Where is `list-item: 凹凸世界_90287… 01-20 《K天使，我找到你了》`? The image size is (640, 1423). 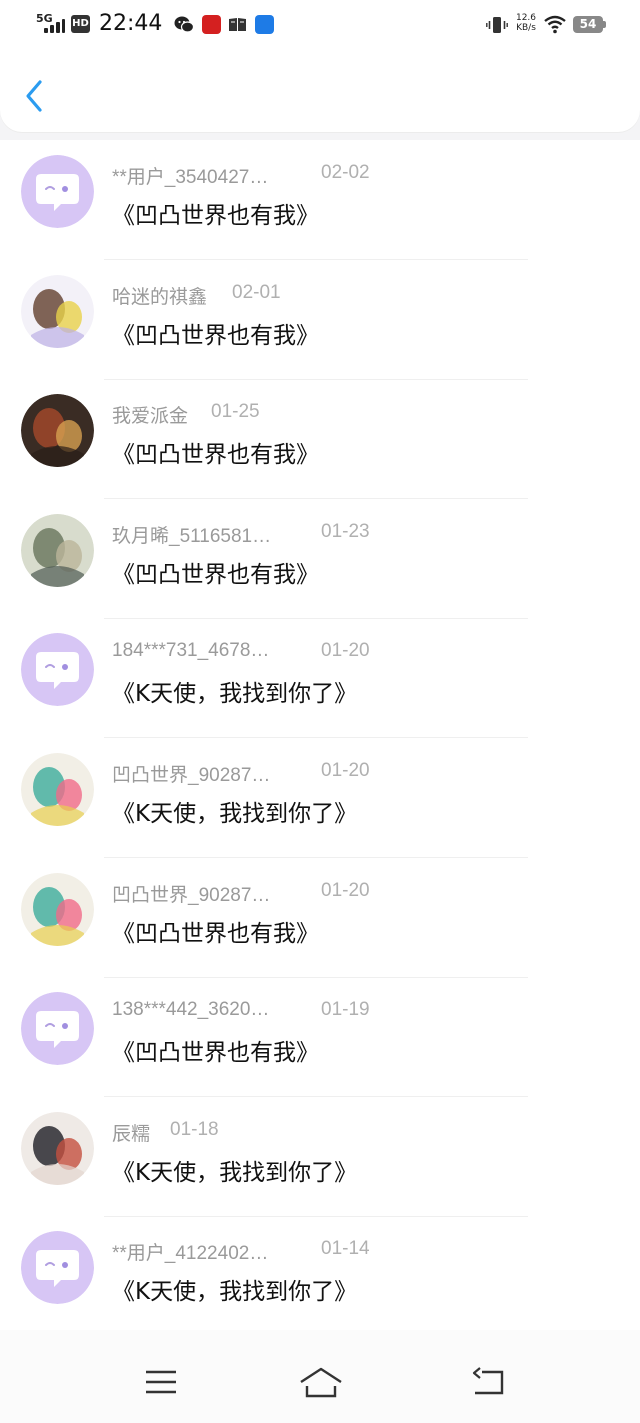 list-item: 凹凸世界_90287… 01-20 《K天使，我找到你了》 is located at coordinates (320, 798).